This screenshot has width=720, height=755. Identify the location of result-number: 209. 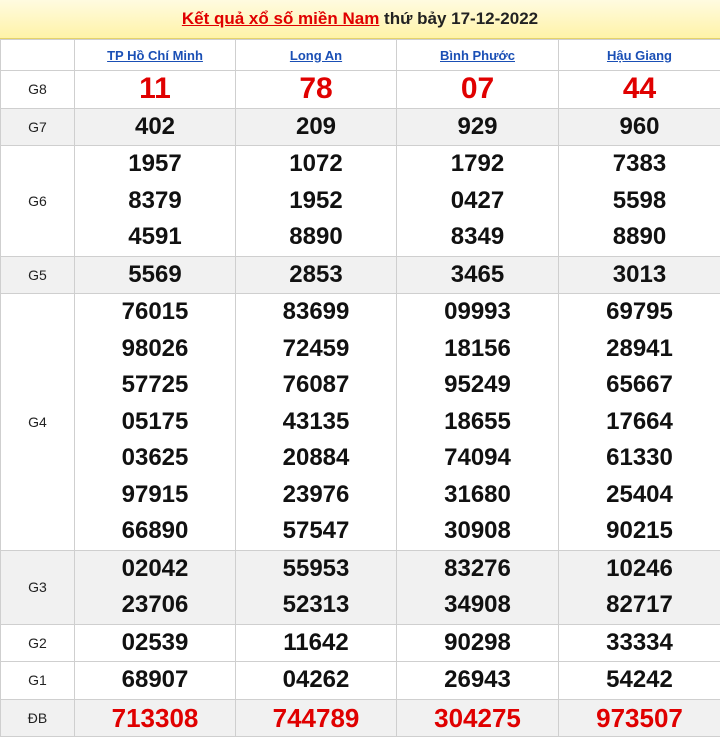
(316, 126).